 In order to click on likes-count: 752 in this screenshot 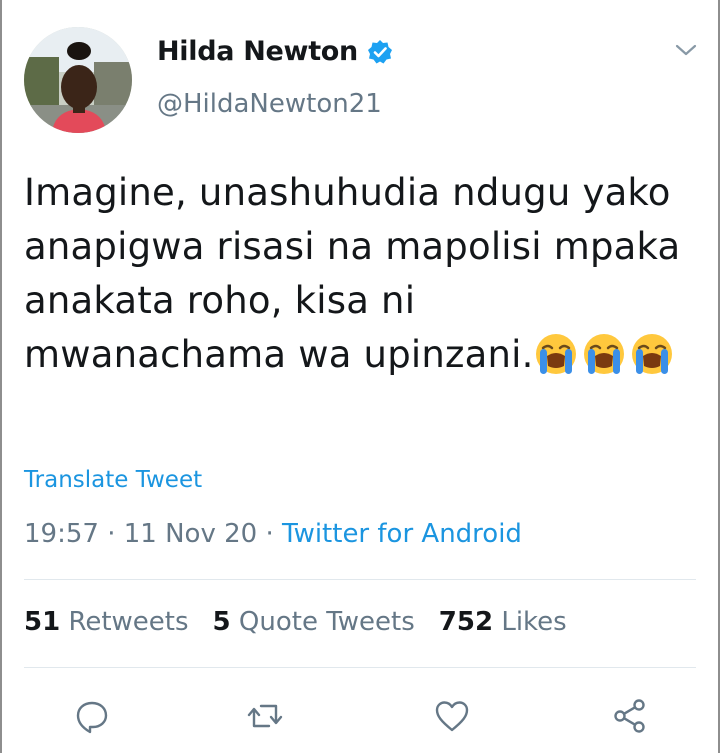, I will do `click(466, 622)`.